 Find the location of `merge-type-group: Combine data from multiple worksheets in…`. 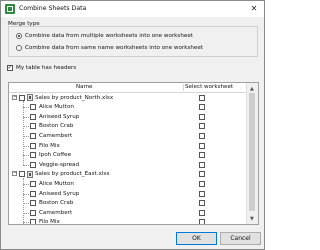

merge-type-group: Combine data from multiple worksheets in… is located at coordinates (133, 41).